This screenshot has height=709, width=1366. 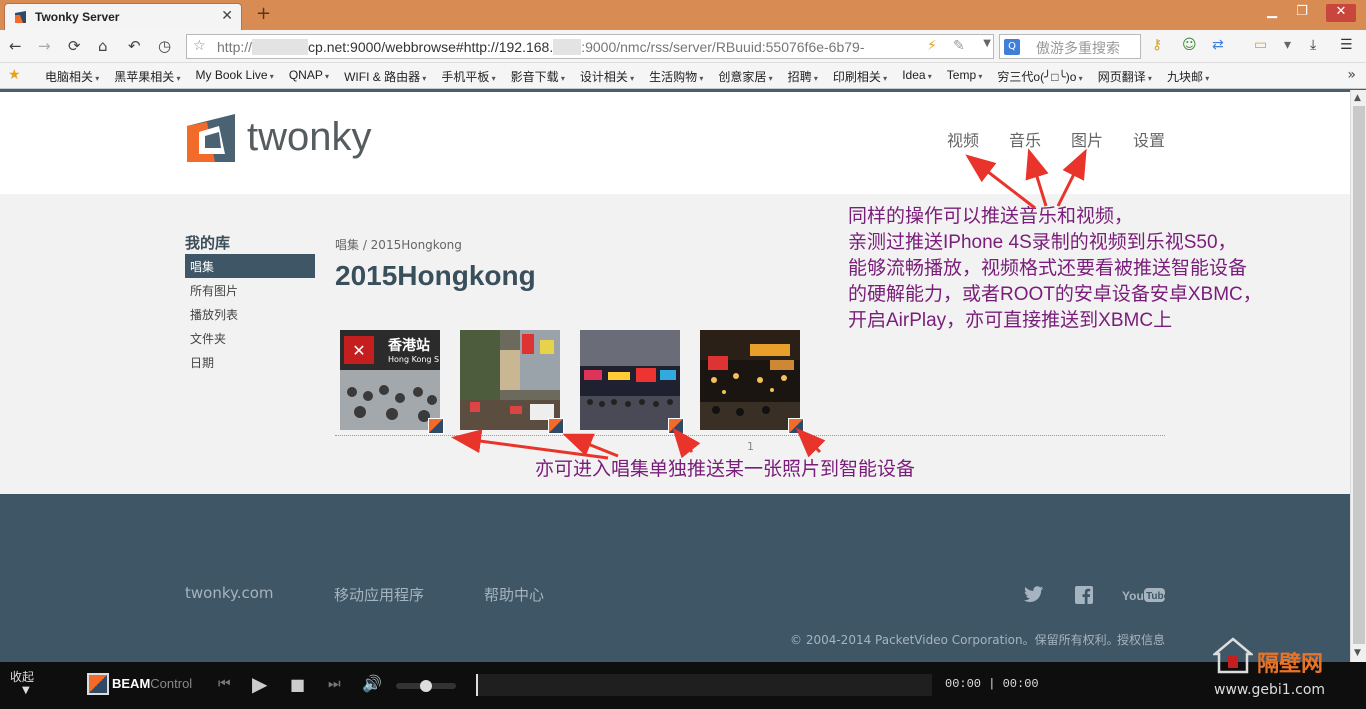 What do you see at coordinates (22, 677) in the screenshot?
I see `collapse-label: 收起` at bounding box center [22, 677].